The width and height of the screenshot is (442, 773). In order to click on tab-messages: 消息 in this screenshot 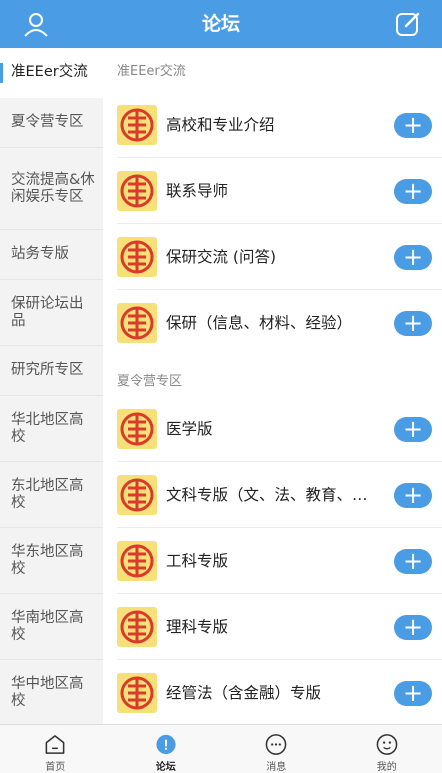, I will do `click(276, 749)`.